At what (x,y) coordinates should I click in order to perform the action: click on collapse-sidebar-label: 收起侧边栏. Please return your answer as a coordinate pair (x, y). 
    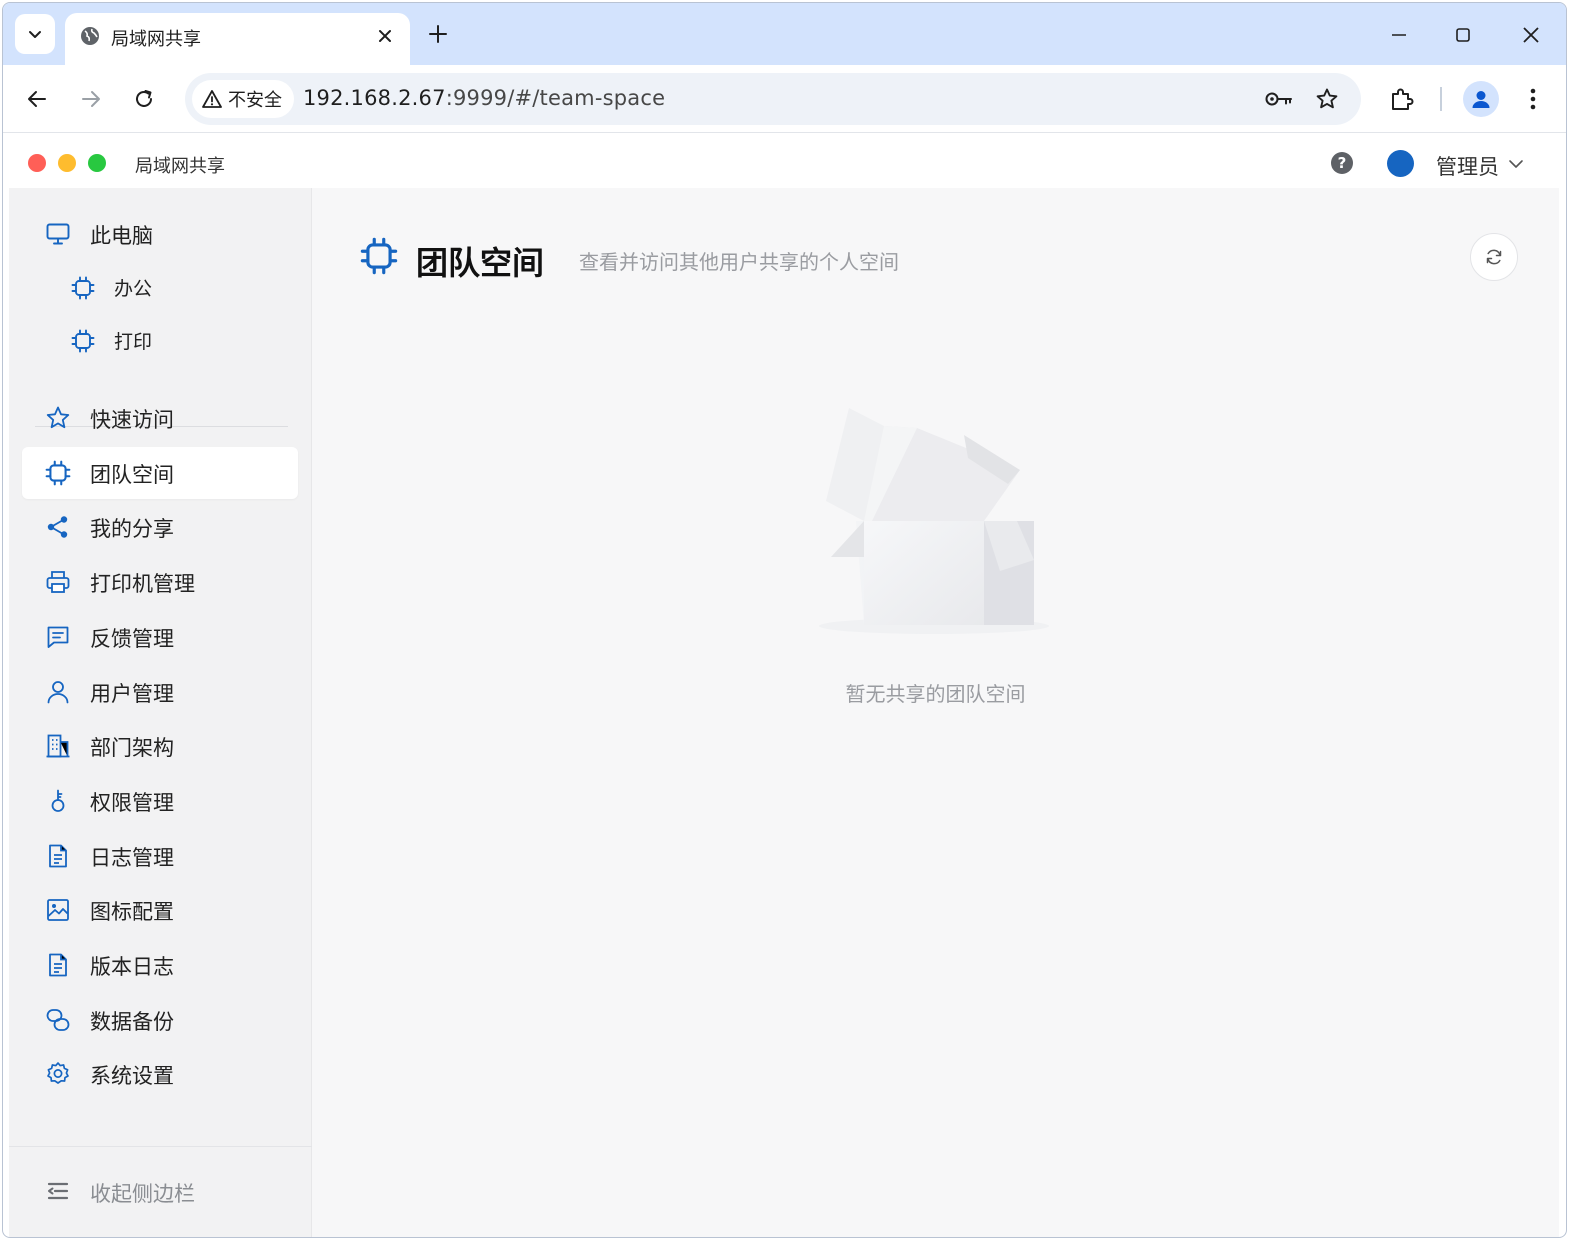
    Looking at the image, I should click on (142, 1194).